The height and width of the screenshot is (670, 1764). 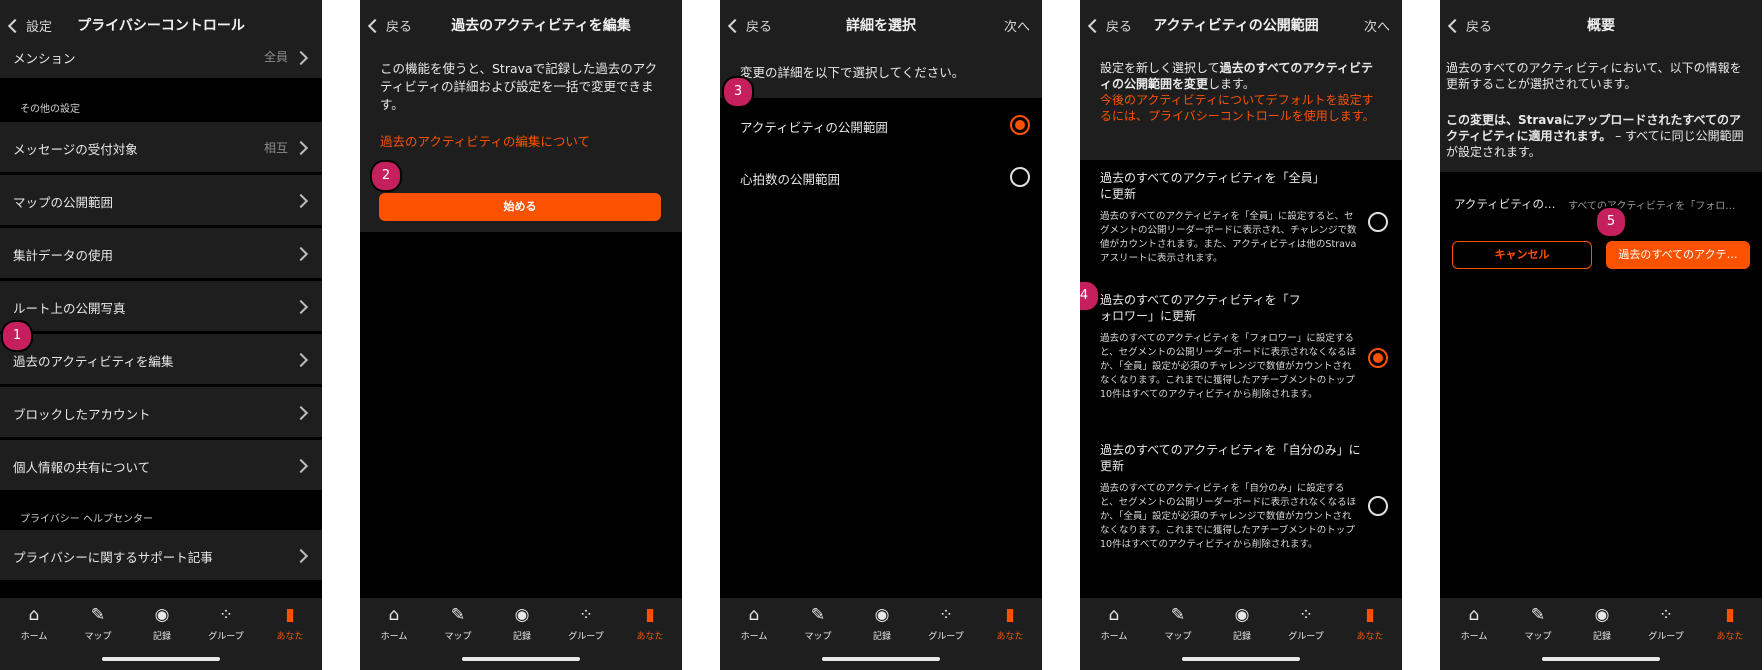 What do you see at coordinates (1230, 458) in the screenshot?
I see `option-title: 過去のすべてのアクティビティを「自分のみ」に更新` at bounding box center [1230, 458].